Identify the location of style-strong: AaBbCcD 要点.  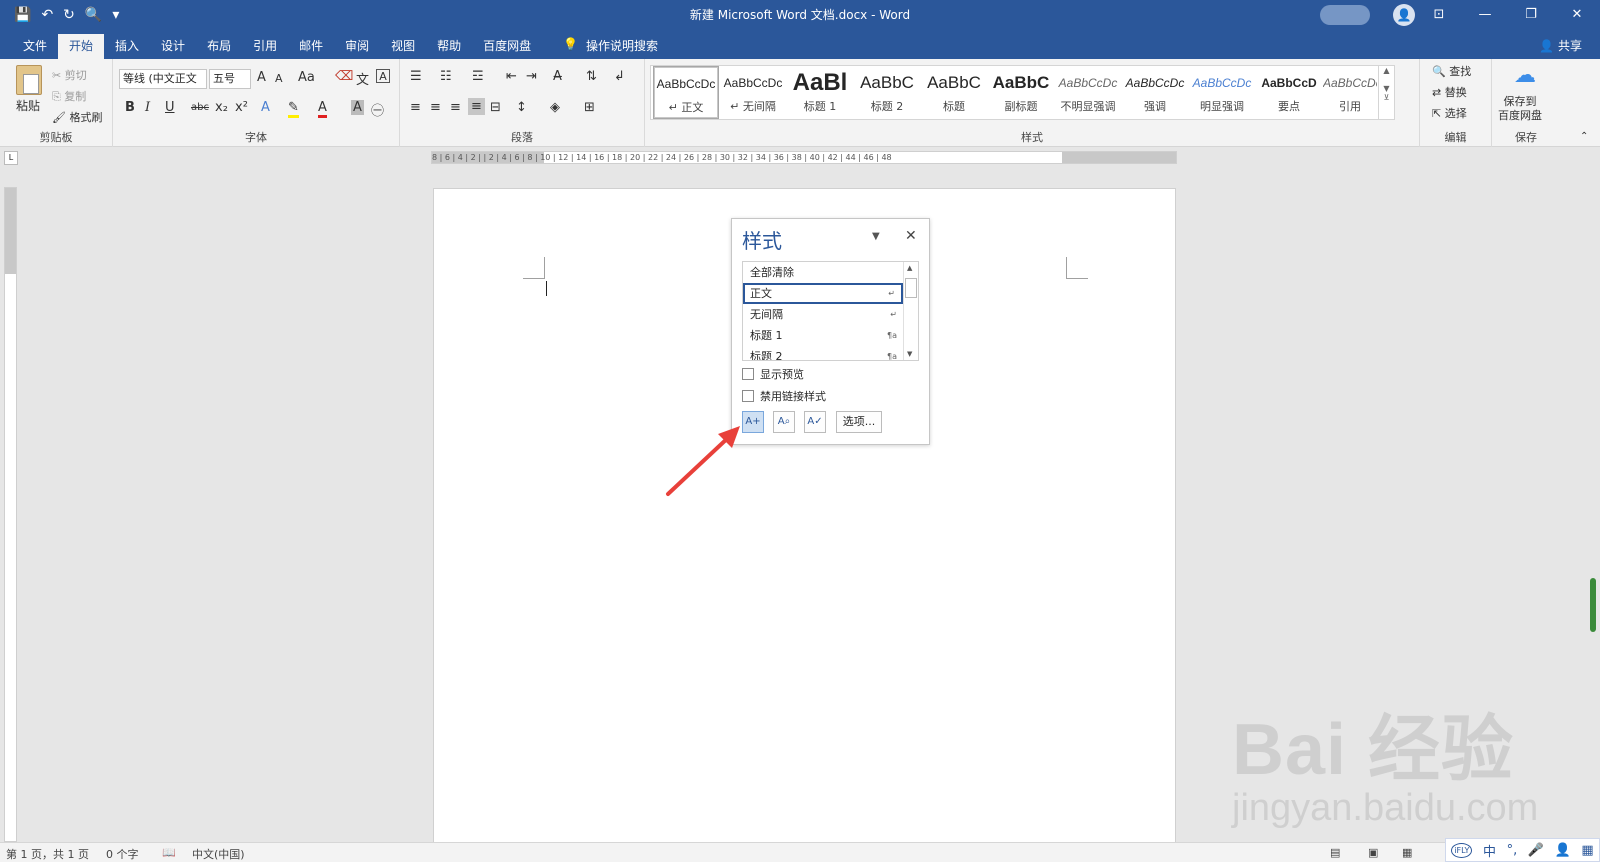
(1289, 92).